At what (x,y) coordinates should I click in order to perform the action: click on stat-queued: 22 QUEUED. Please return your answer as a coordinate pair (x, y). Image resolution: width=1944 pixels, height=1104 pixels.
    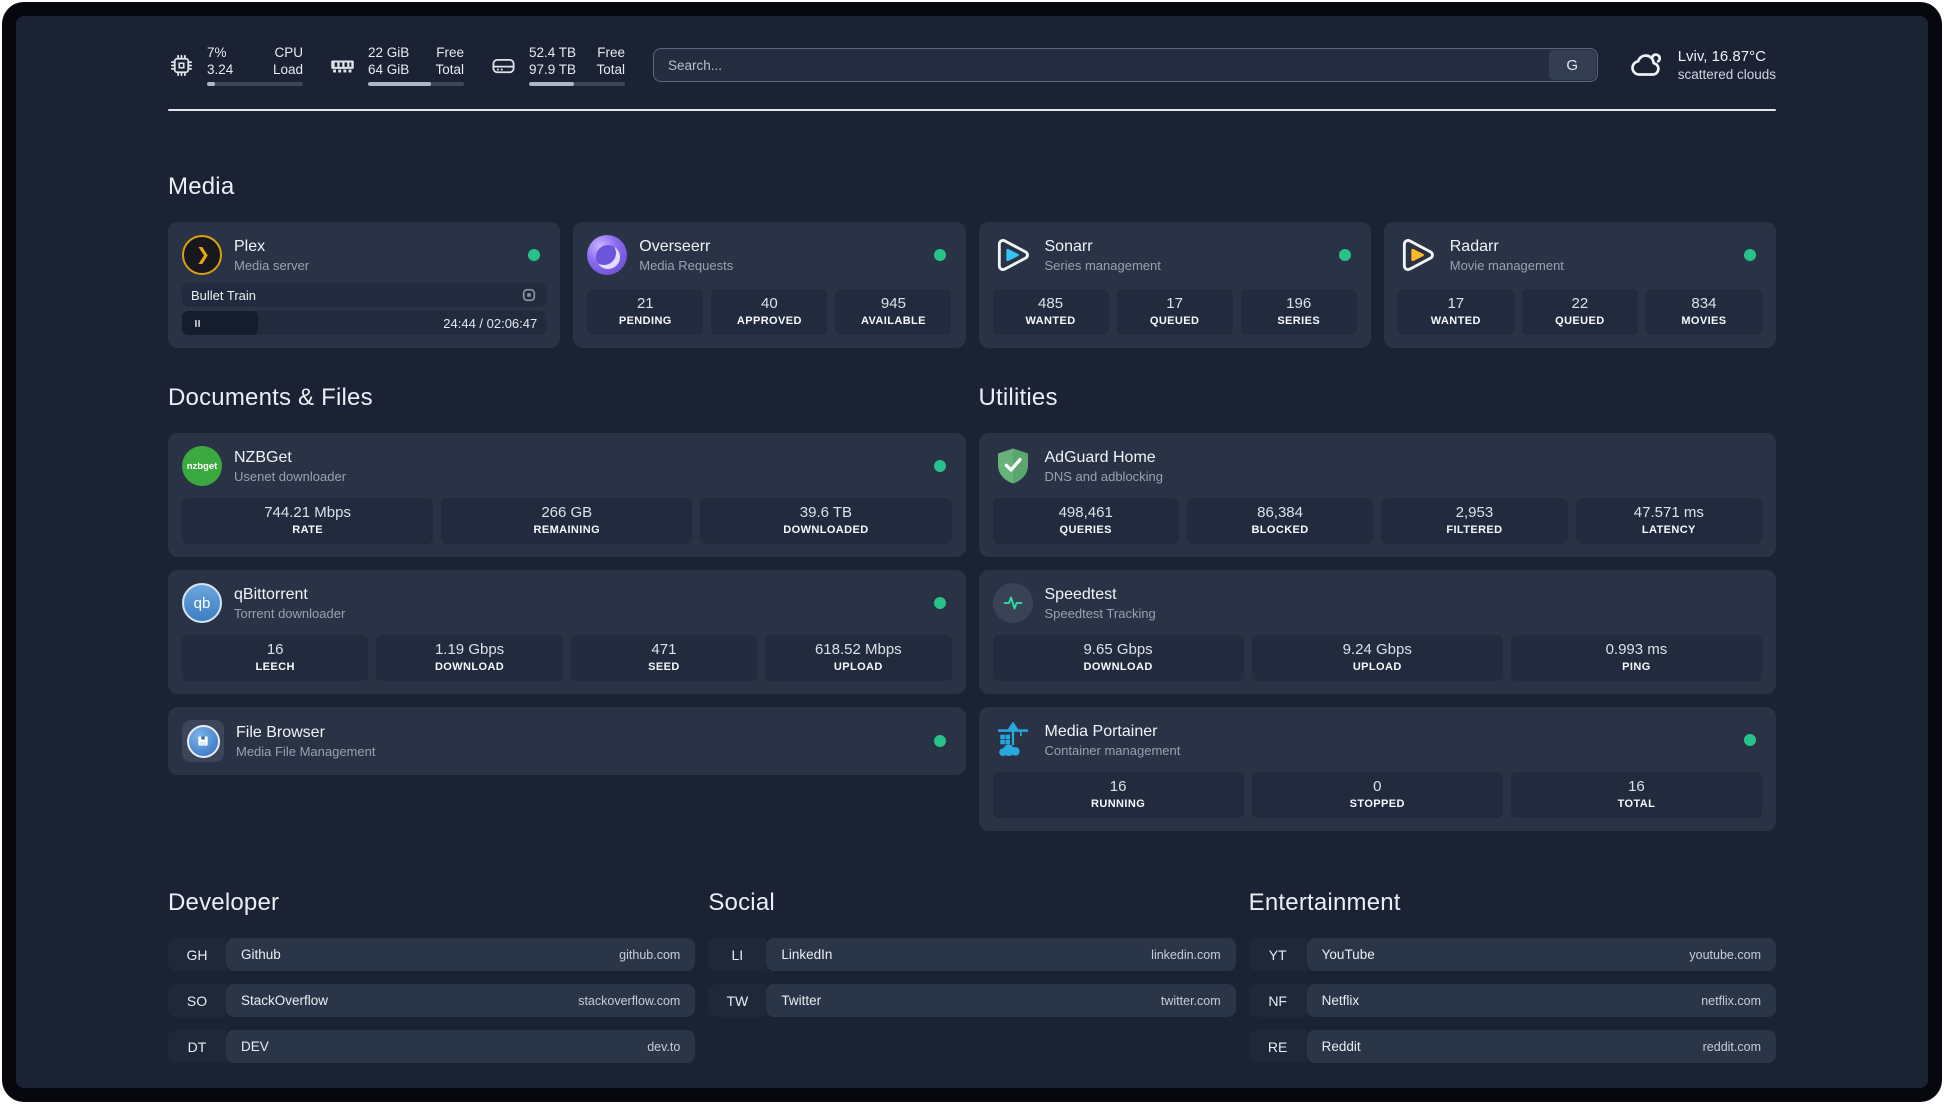
    Looking at the image, I should click on (1579, 312).